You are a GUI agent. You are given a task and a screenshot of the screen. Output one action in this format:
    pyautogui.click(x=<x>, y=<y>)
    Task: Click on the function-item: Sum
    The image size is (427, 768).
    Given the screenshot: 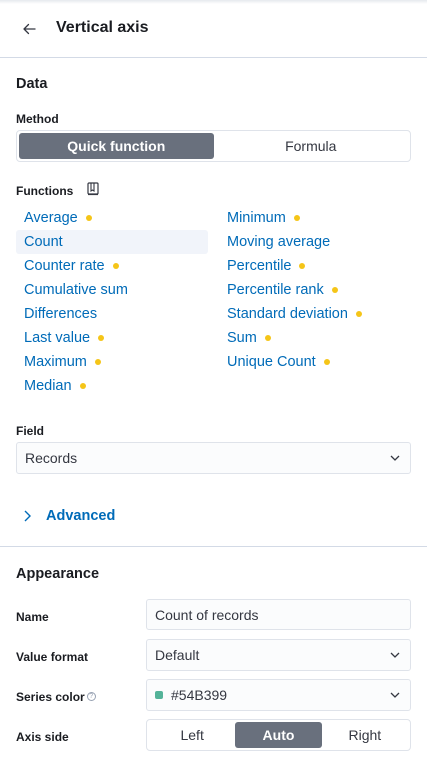 What is the action you would take?
    pyautogui.click(x=245, y=338)
    